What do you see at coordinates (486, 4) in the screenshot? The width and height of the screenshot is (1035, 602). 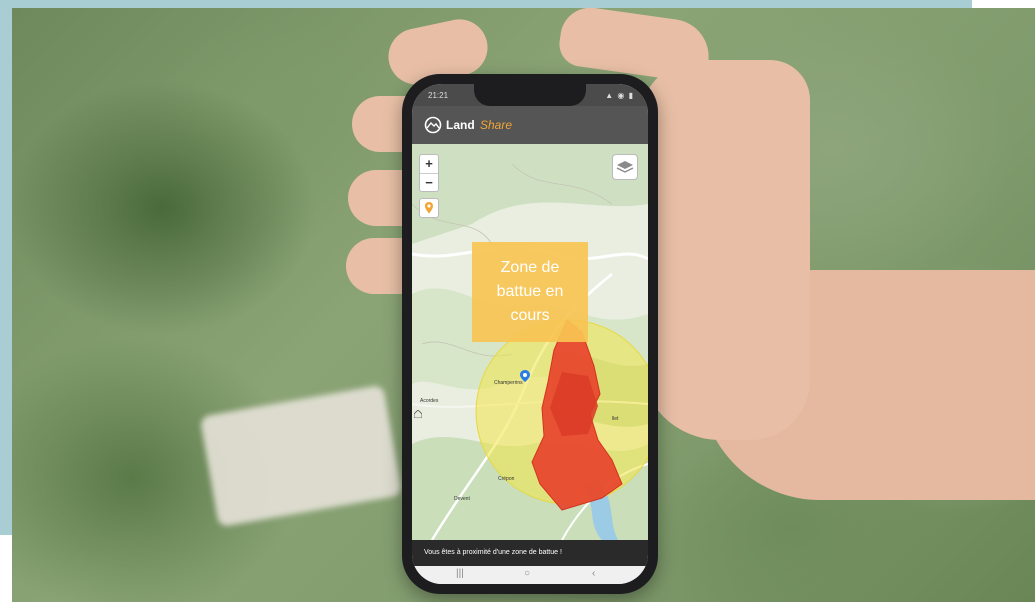 I see `frame-border-top` at bounding box center [486, 4].